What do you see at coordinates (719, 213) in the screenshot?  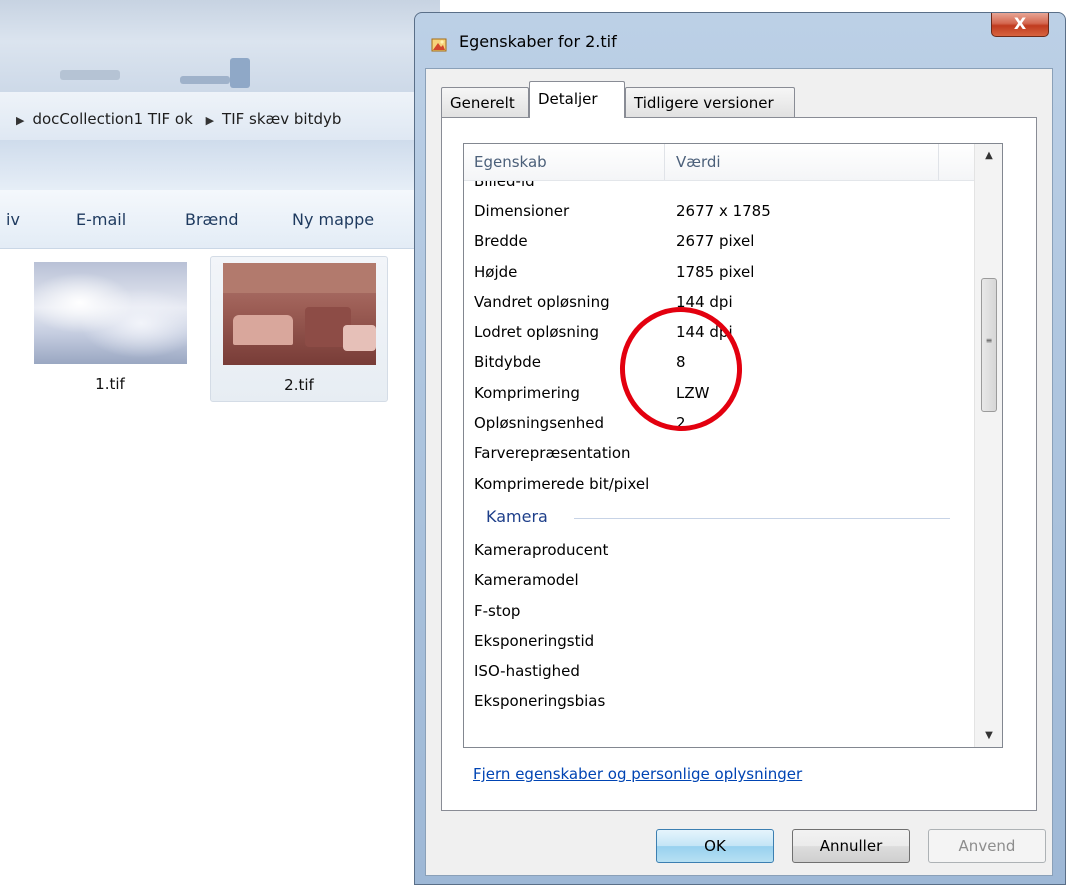 I see `list-item: Dimensioner 2677 x 1785` at bounding box center [719, 213].